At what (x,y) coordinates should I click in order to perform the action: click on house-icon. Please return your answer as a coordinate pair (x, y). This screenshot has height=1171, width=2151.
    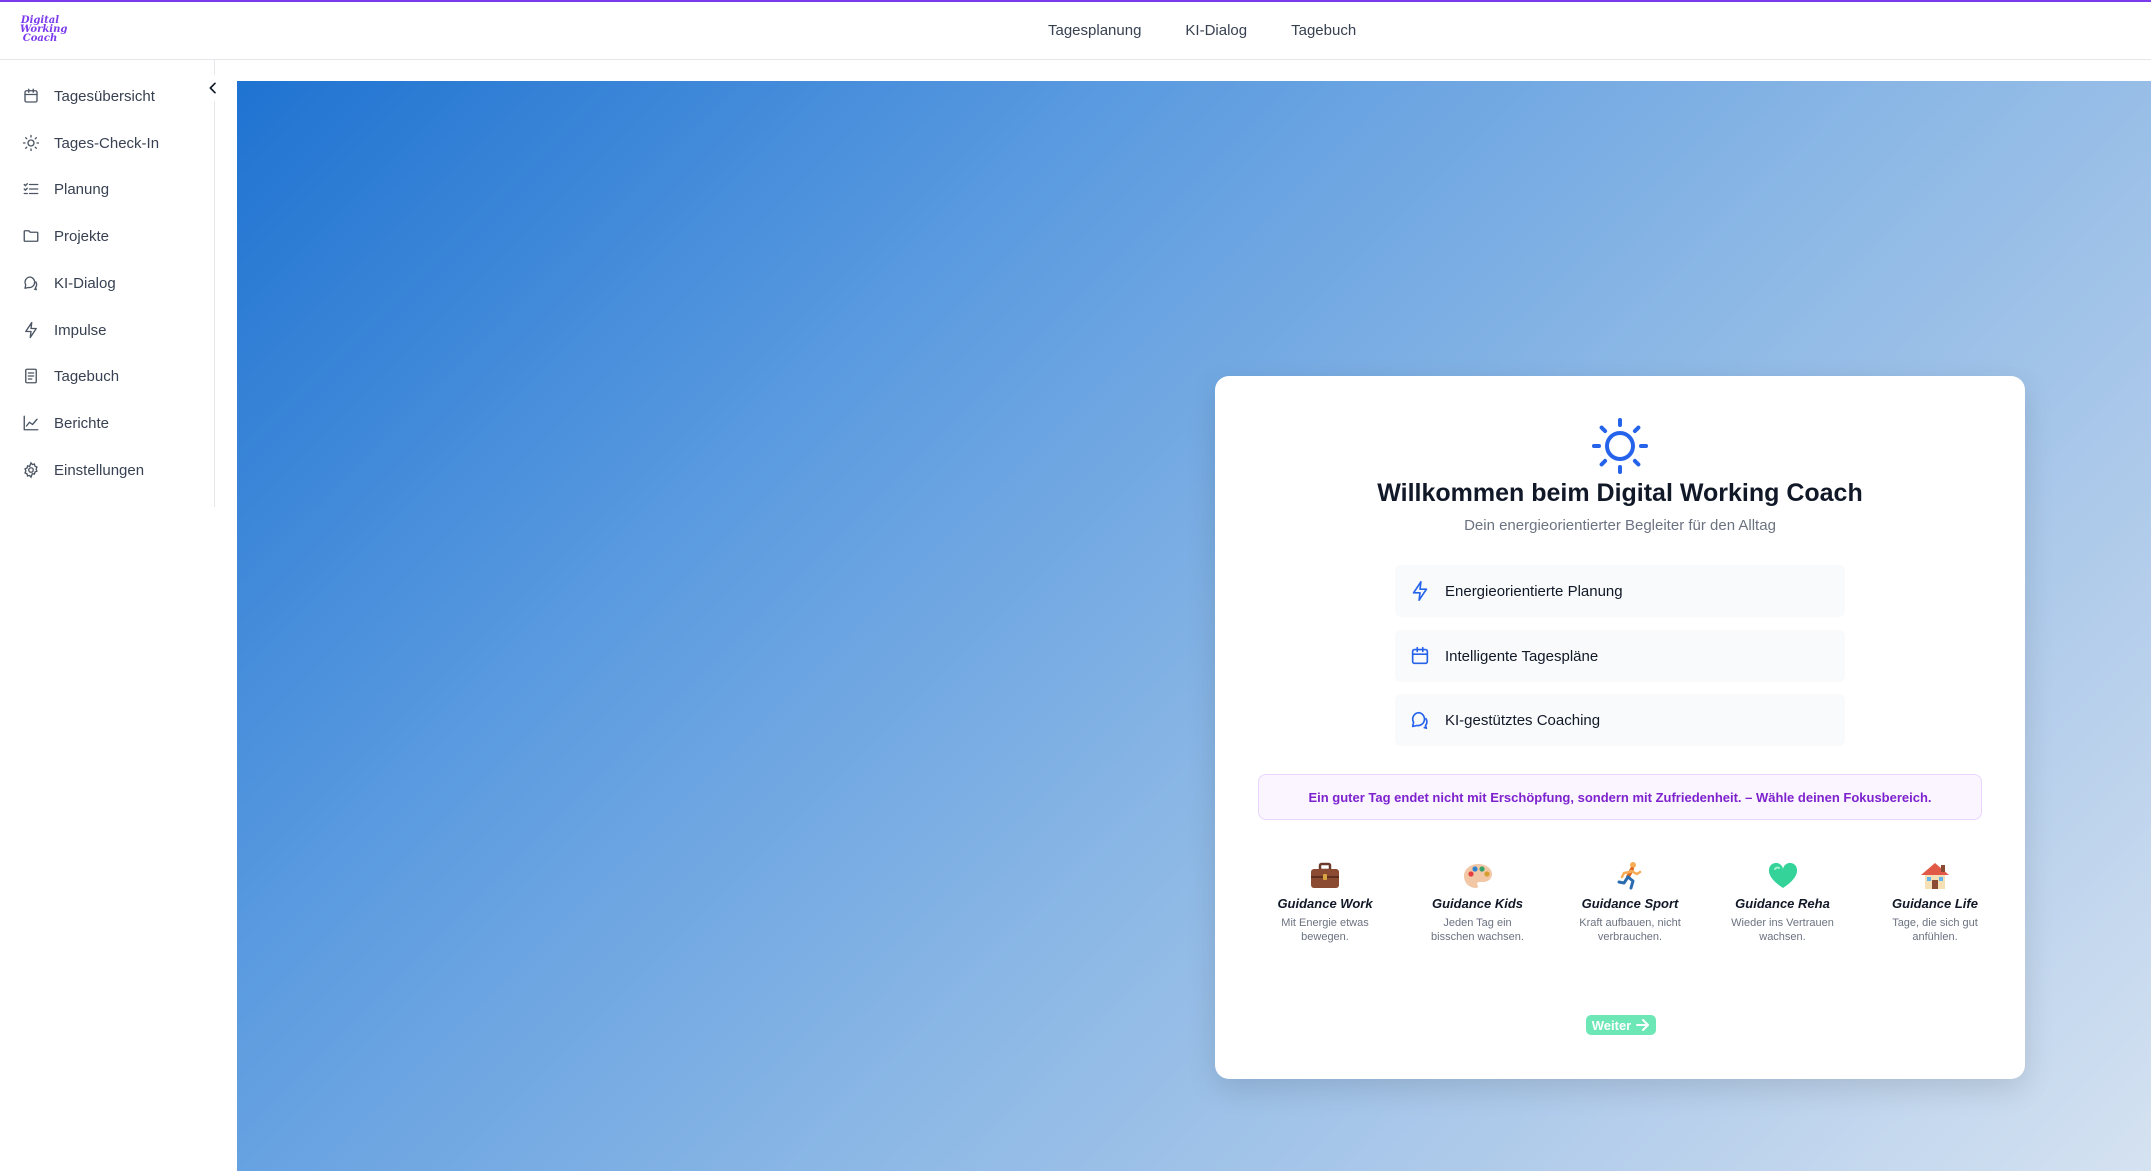
    Looking at the image, I should click on (1935, 876).